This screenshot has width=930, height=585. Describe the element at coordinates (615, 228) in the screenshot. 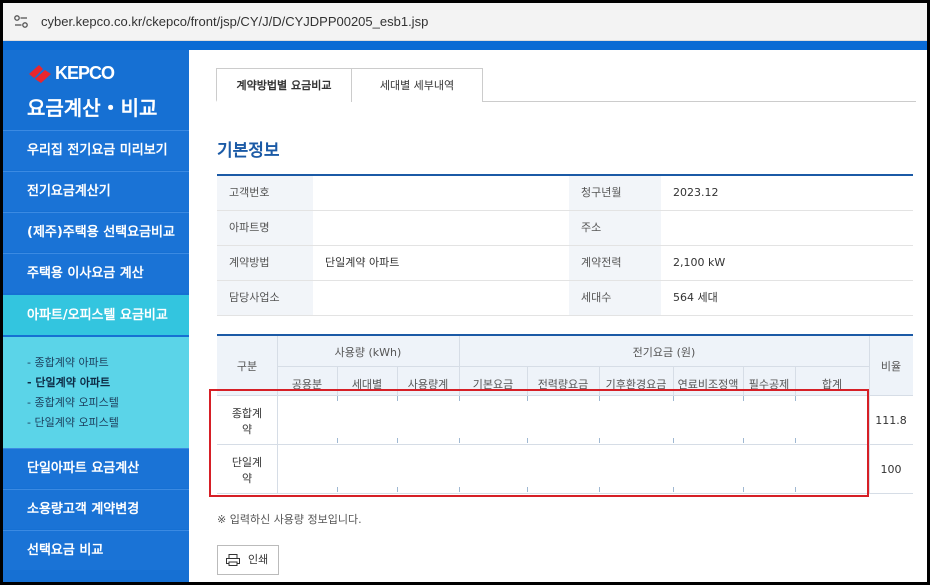

I see `info-label: 주소` at that location.